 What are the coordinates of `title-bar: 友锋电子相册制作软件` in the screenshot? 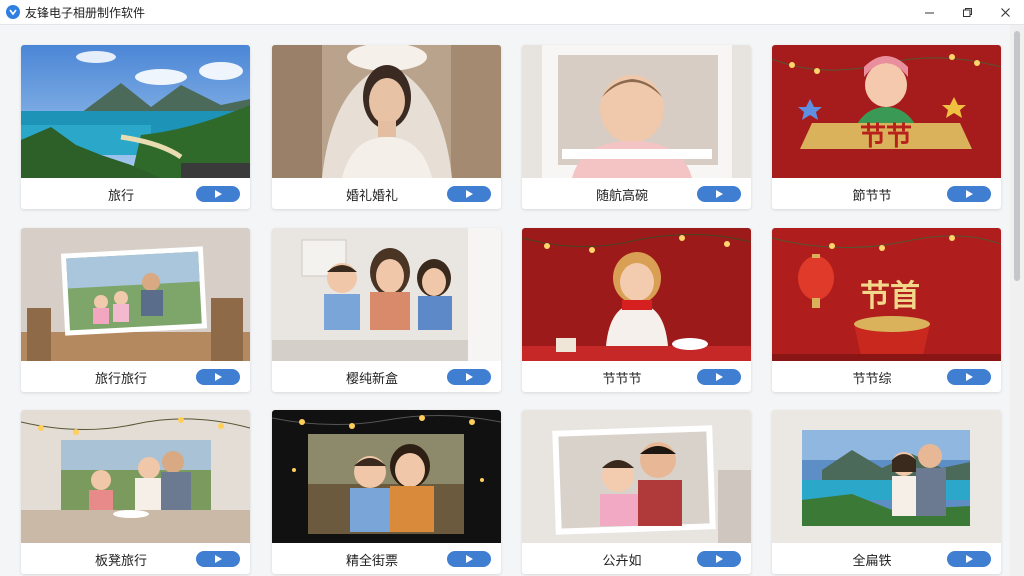 It's located at (512, 12).